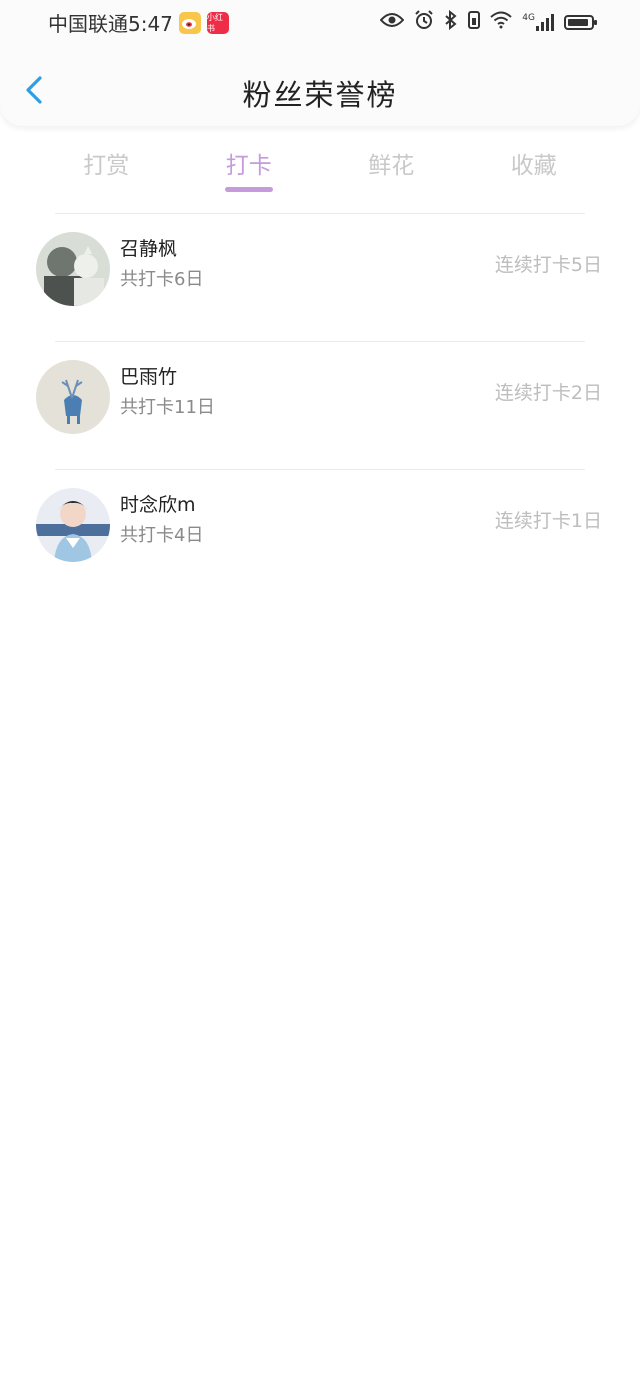 The height and width of the screenshot is (1387, 640). I want to click on status-left: 中国联通5:47 小红书, so click(138, 22).